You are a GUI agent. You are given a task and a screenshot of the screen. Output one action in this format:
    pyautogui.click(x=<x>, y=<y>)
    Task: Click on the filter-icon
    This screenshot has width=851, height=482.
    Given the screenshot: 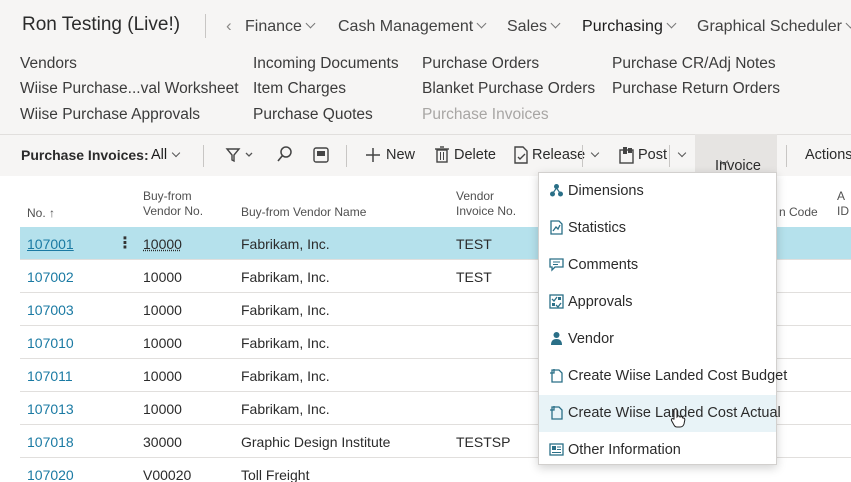 What is the action you would take?
    pyautogui.click(x=240, y=155)
    